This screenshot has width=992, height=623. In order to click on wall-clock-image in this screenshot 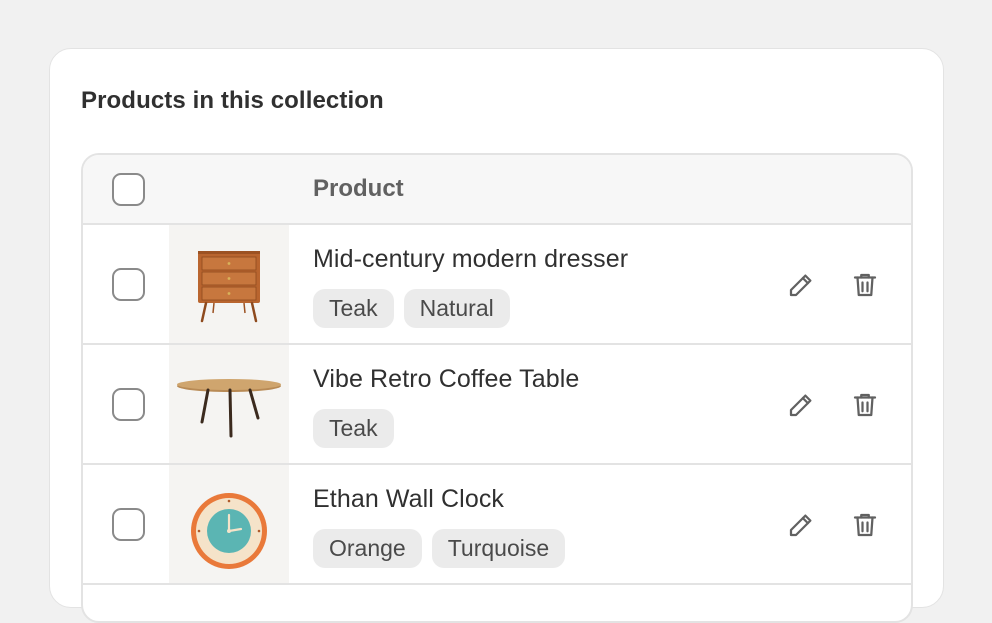, I will do `click(229, 531)`.